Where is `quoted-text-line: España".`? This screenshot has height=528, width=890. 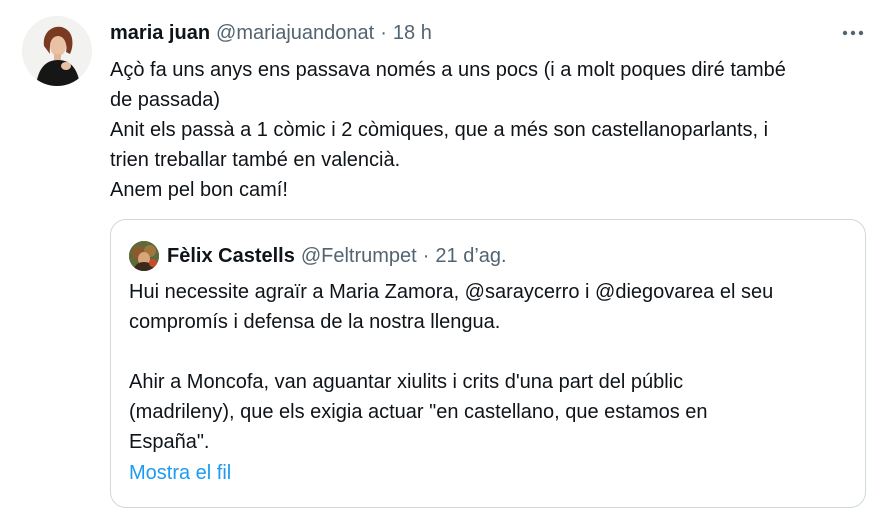
quoted-text-line: España". is located at coordinates (169, 442).